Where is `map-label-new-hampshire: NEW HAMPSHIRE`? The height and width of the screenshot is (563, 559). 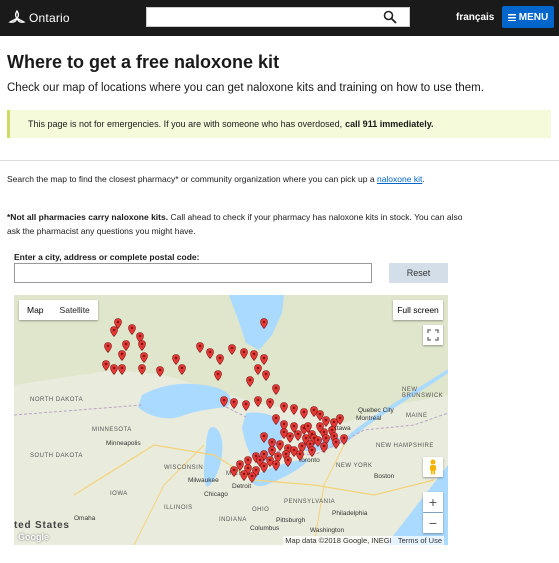
map-label-new-hampshire: NEW HAMPSHIRE is located at coordinates (405, 446).